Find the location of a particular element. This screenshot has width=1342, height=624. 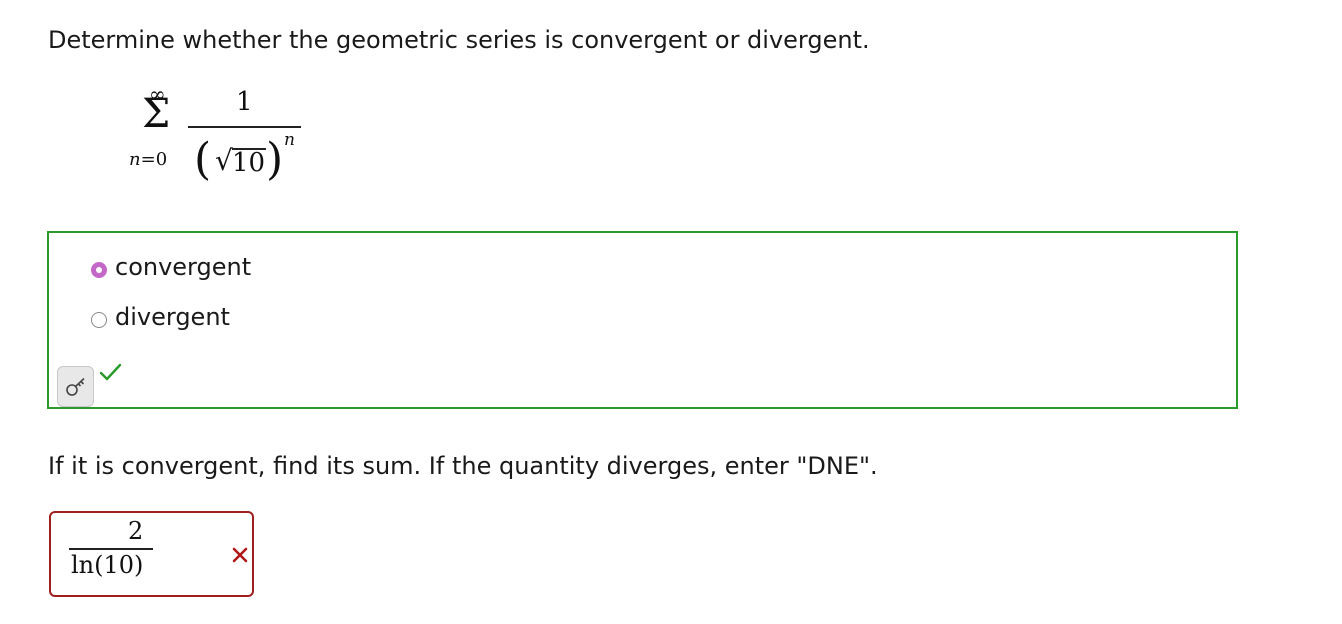

fraction-denominator: ( √ 10 ) n is located at coordinates (249, 159).